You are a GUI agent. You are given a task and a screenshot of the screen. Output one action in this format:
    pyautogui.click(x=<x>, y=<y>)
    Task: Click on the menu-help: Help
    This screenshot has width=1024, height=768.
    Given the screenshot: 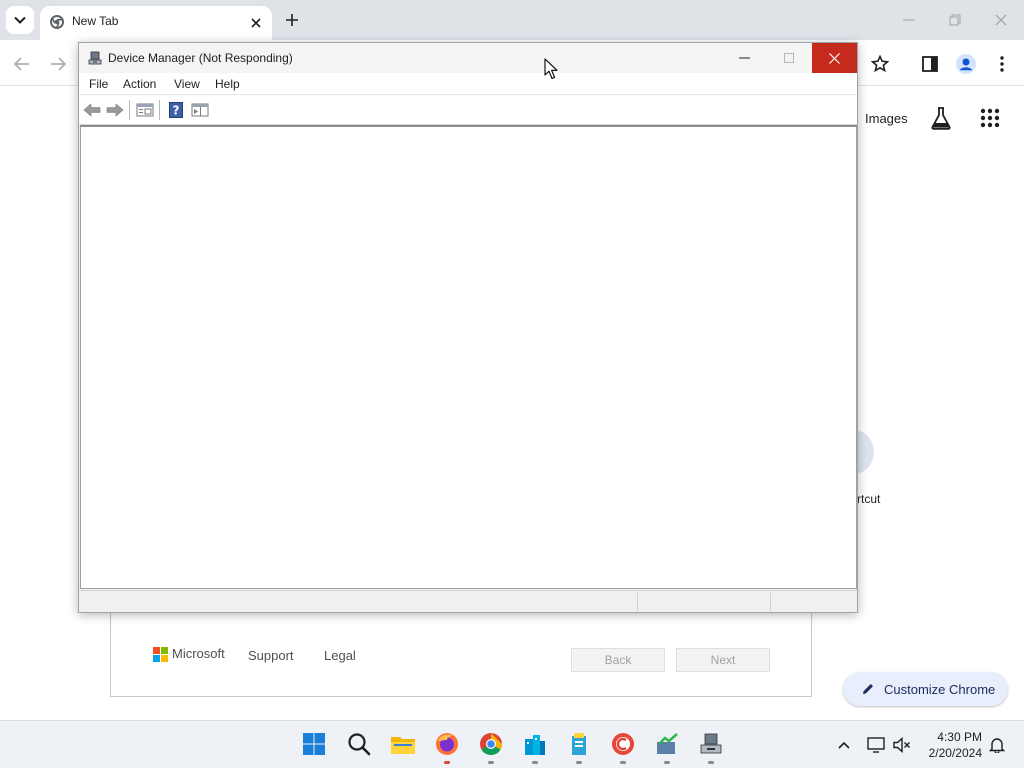 What is the action you would take?
    pyautogui.click(x=227, y=84)
    